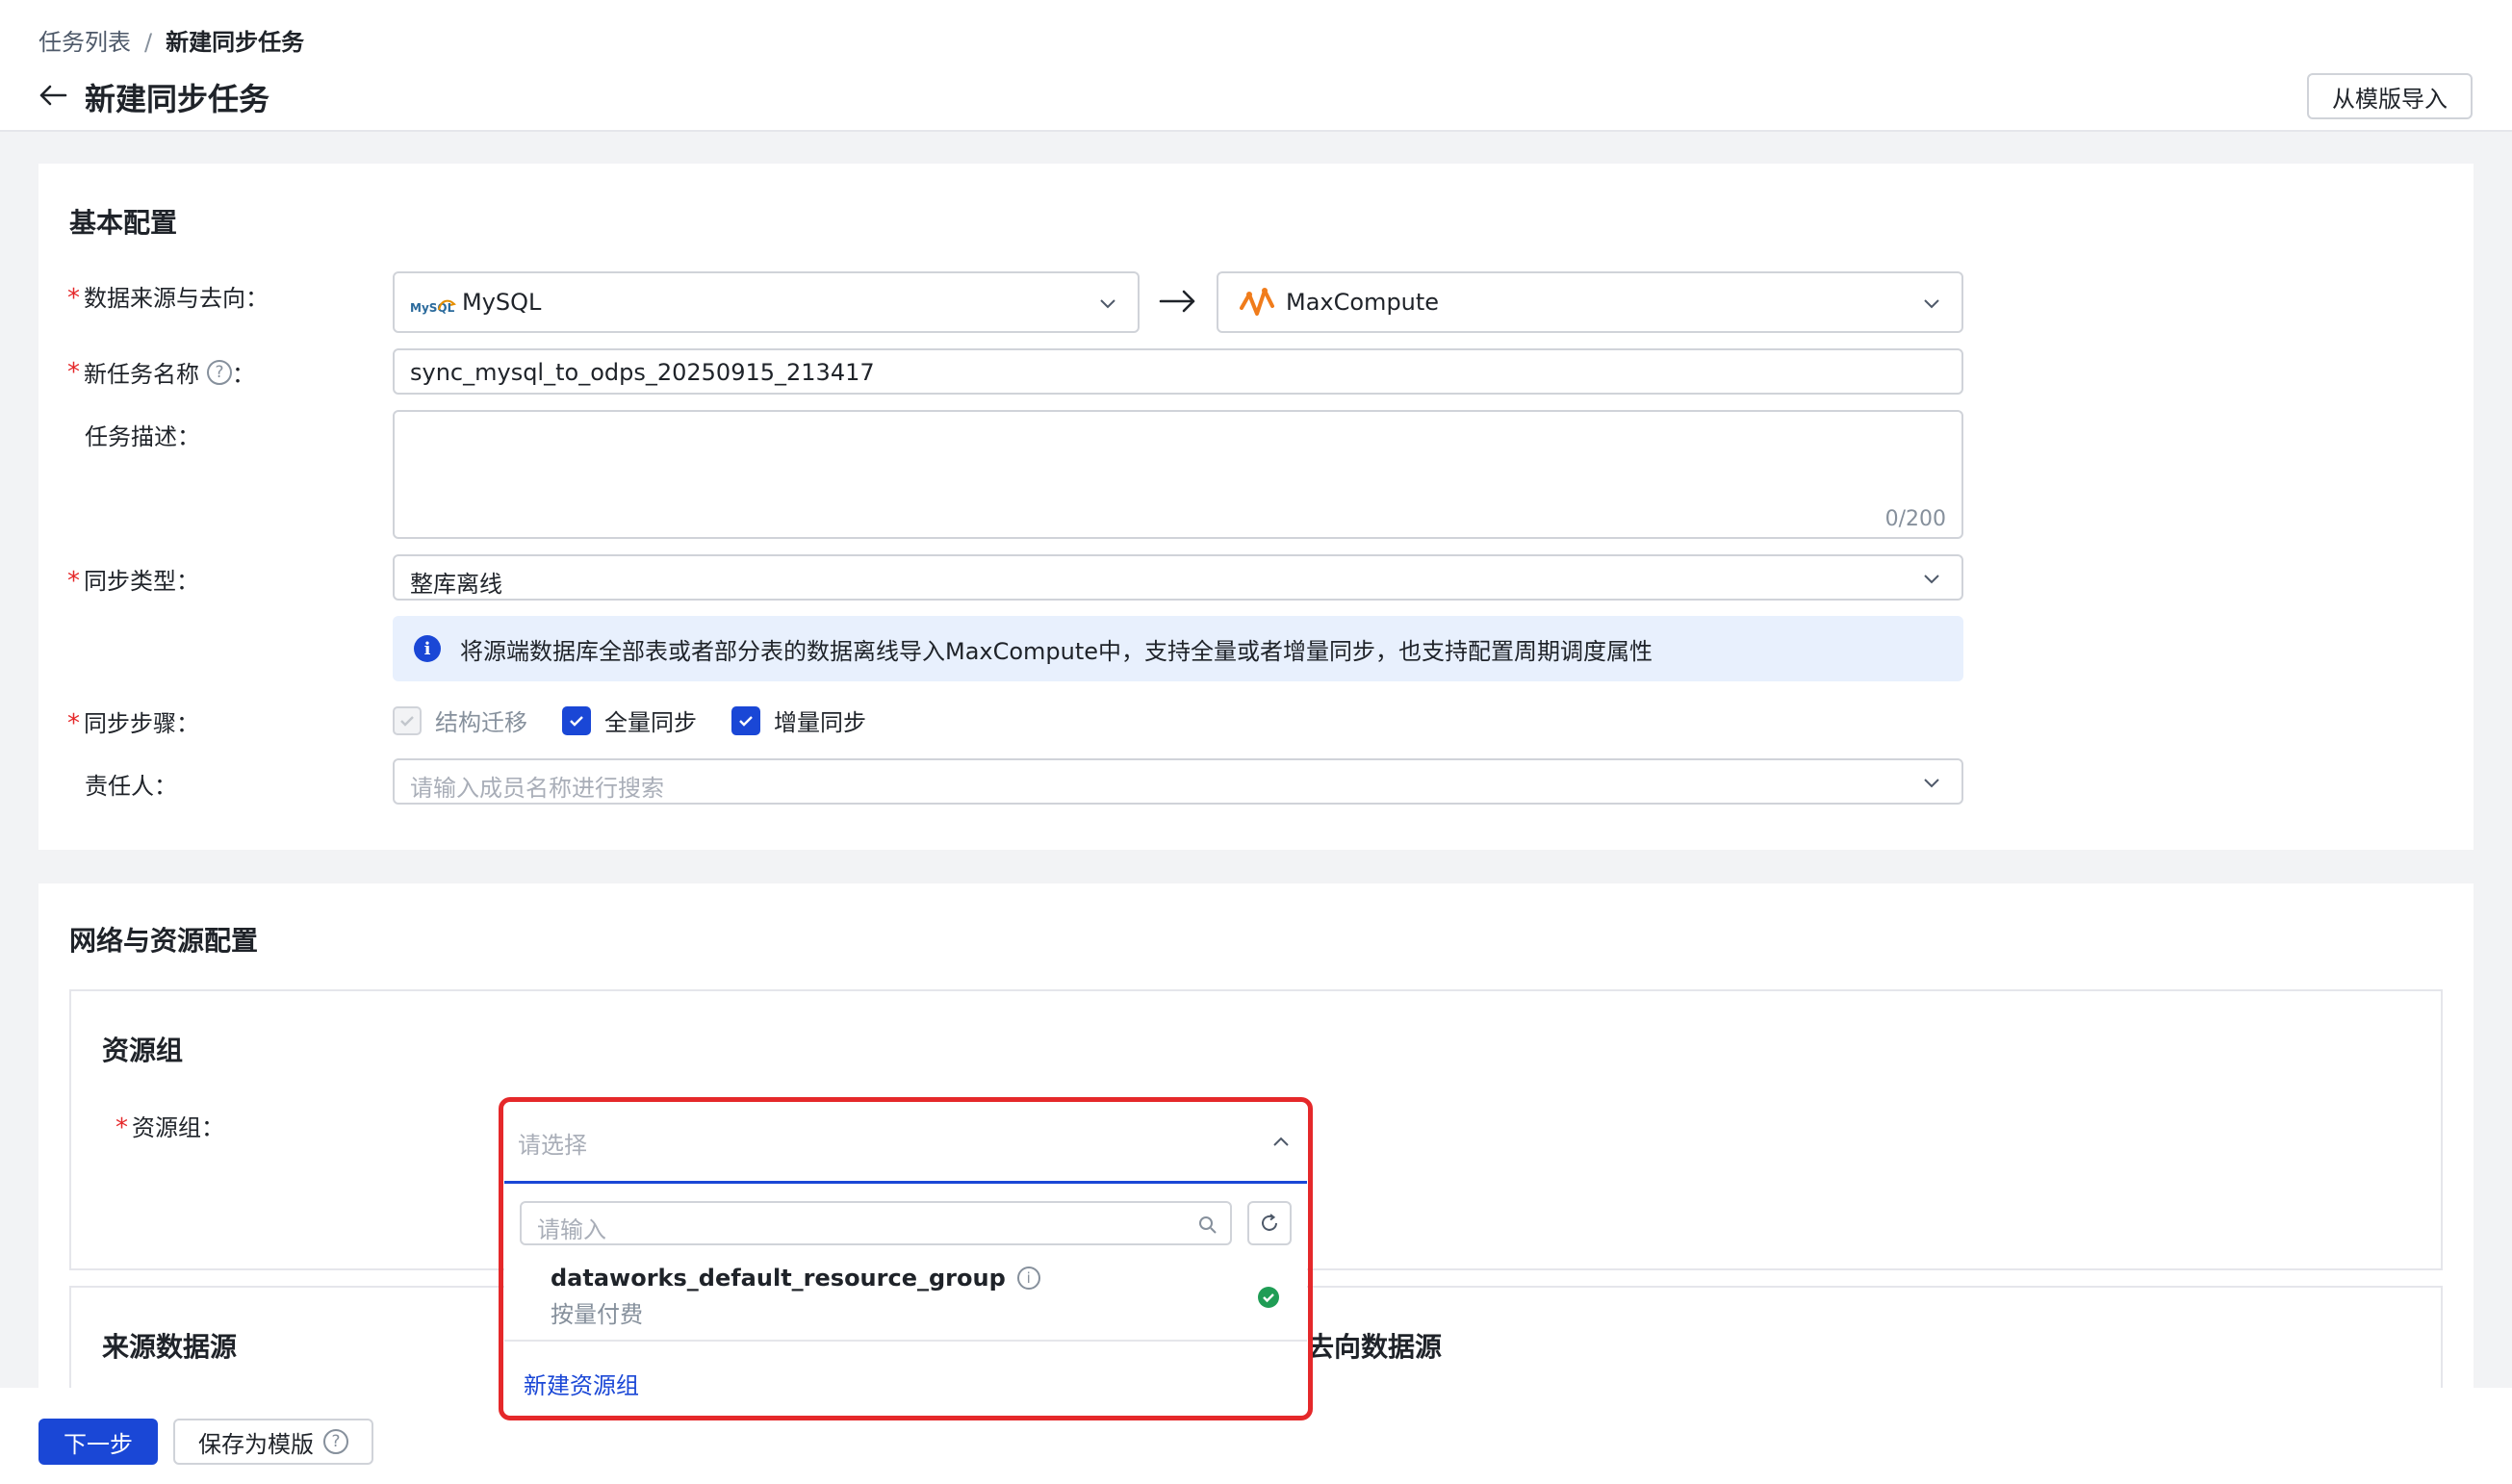  I want to click on mysql-logo-icon: MySQL, so click(433, 307).